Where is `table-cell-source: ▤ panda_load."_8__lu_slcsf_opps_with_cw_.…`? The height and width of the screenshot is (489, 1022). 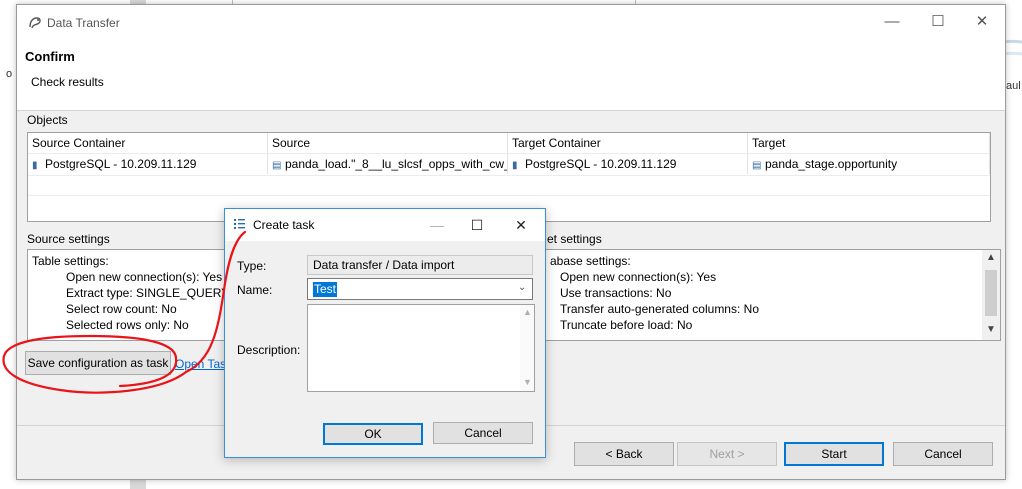
table-cell-source: ▤ panda_load."_8__lu_slcsf_opps_with_cw_.… is located at coordinates (388, 164).